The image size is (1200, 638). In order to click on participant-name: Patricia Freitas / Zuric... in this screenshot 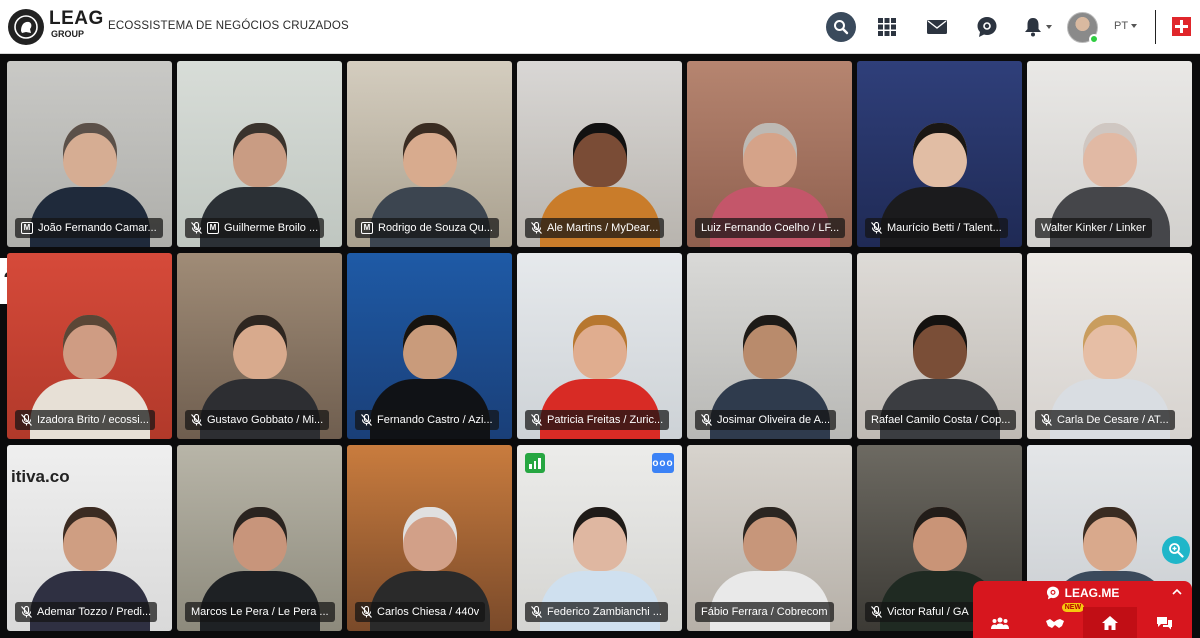, I will do `click(605, 420)`.